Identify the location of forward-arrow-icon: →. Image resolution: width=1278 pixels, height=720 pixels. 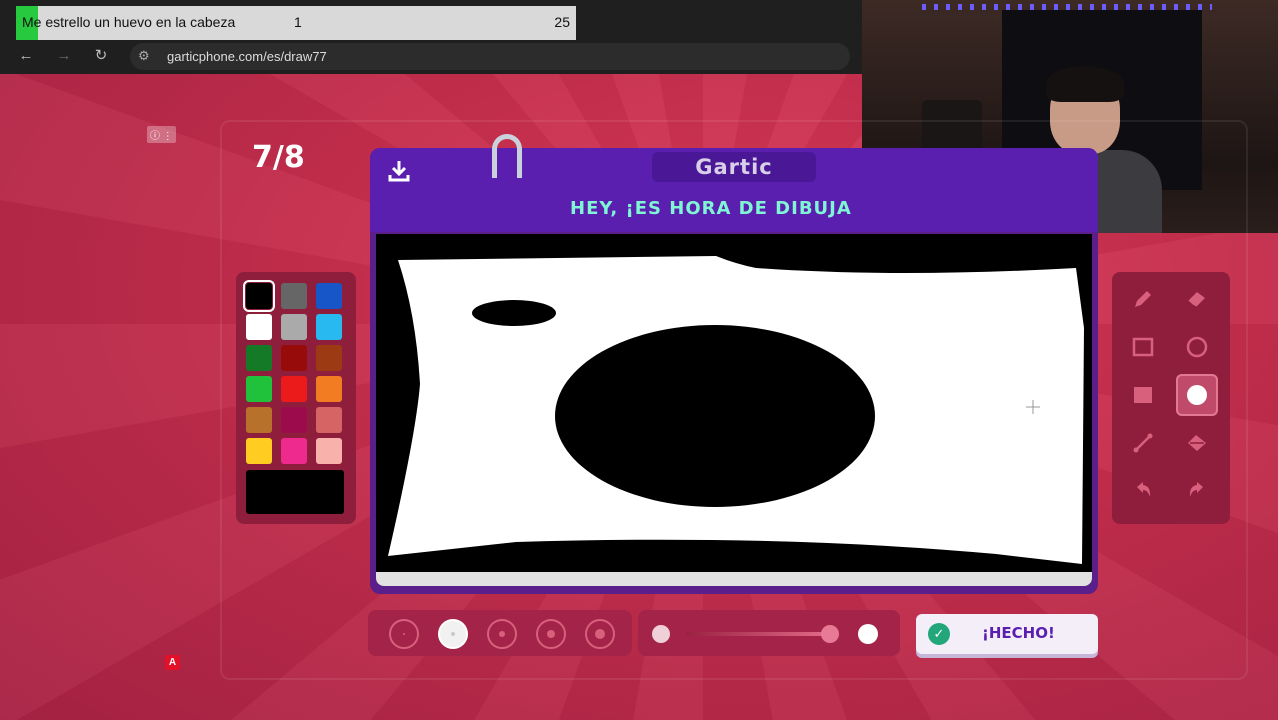
(64, 56).